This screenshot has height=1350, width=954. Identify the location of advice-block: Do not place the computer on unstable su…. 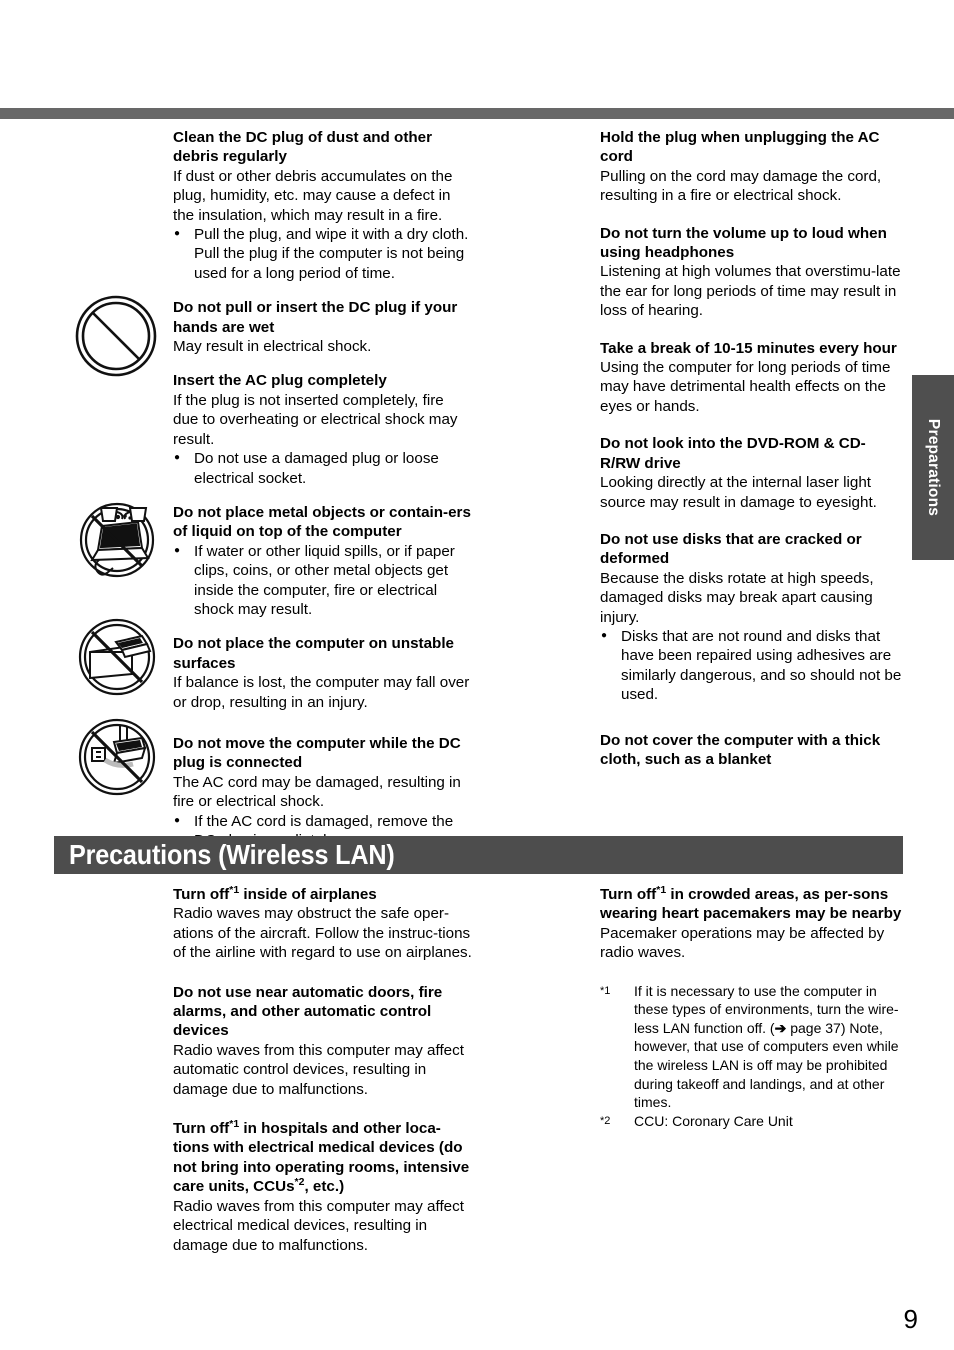
(322, 673).